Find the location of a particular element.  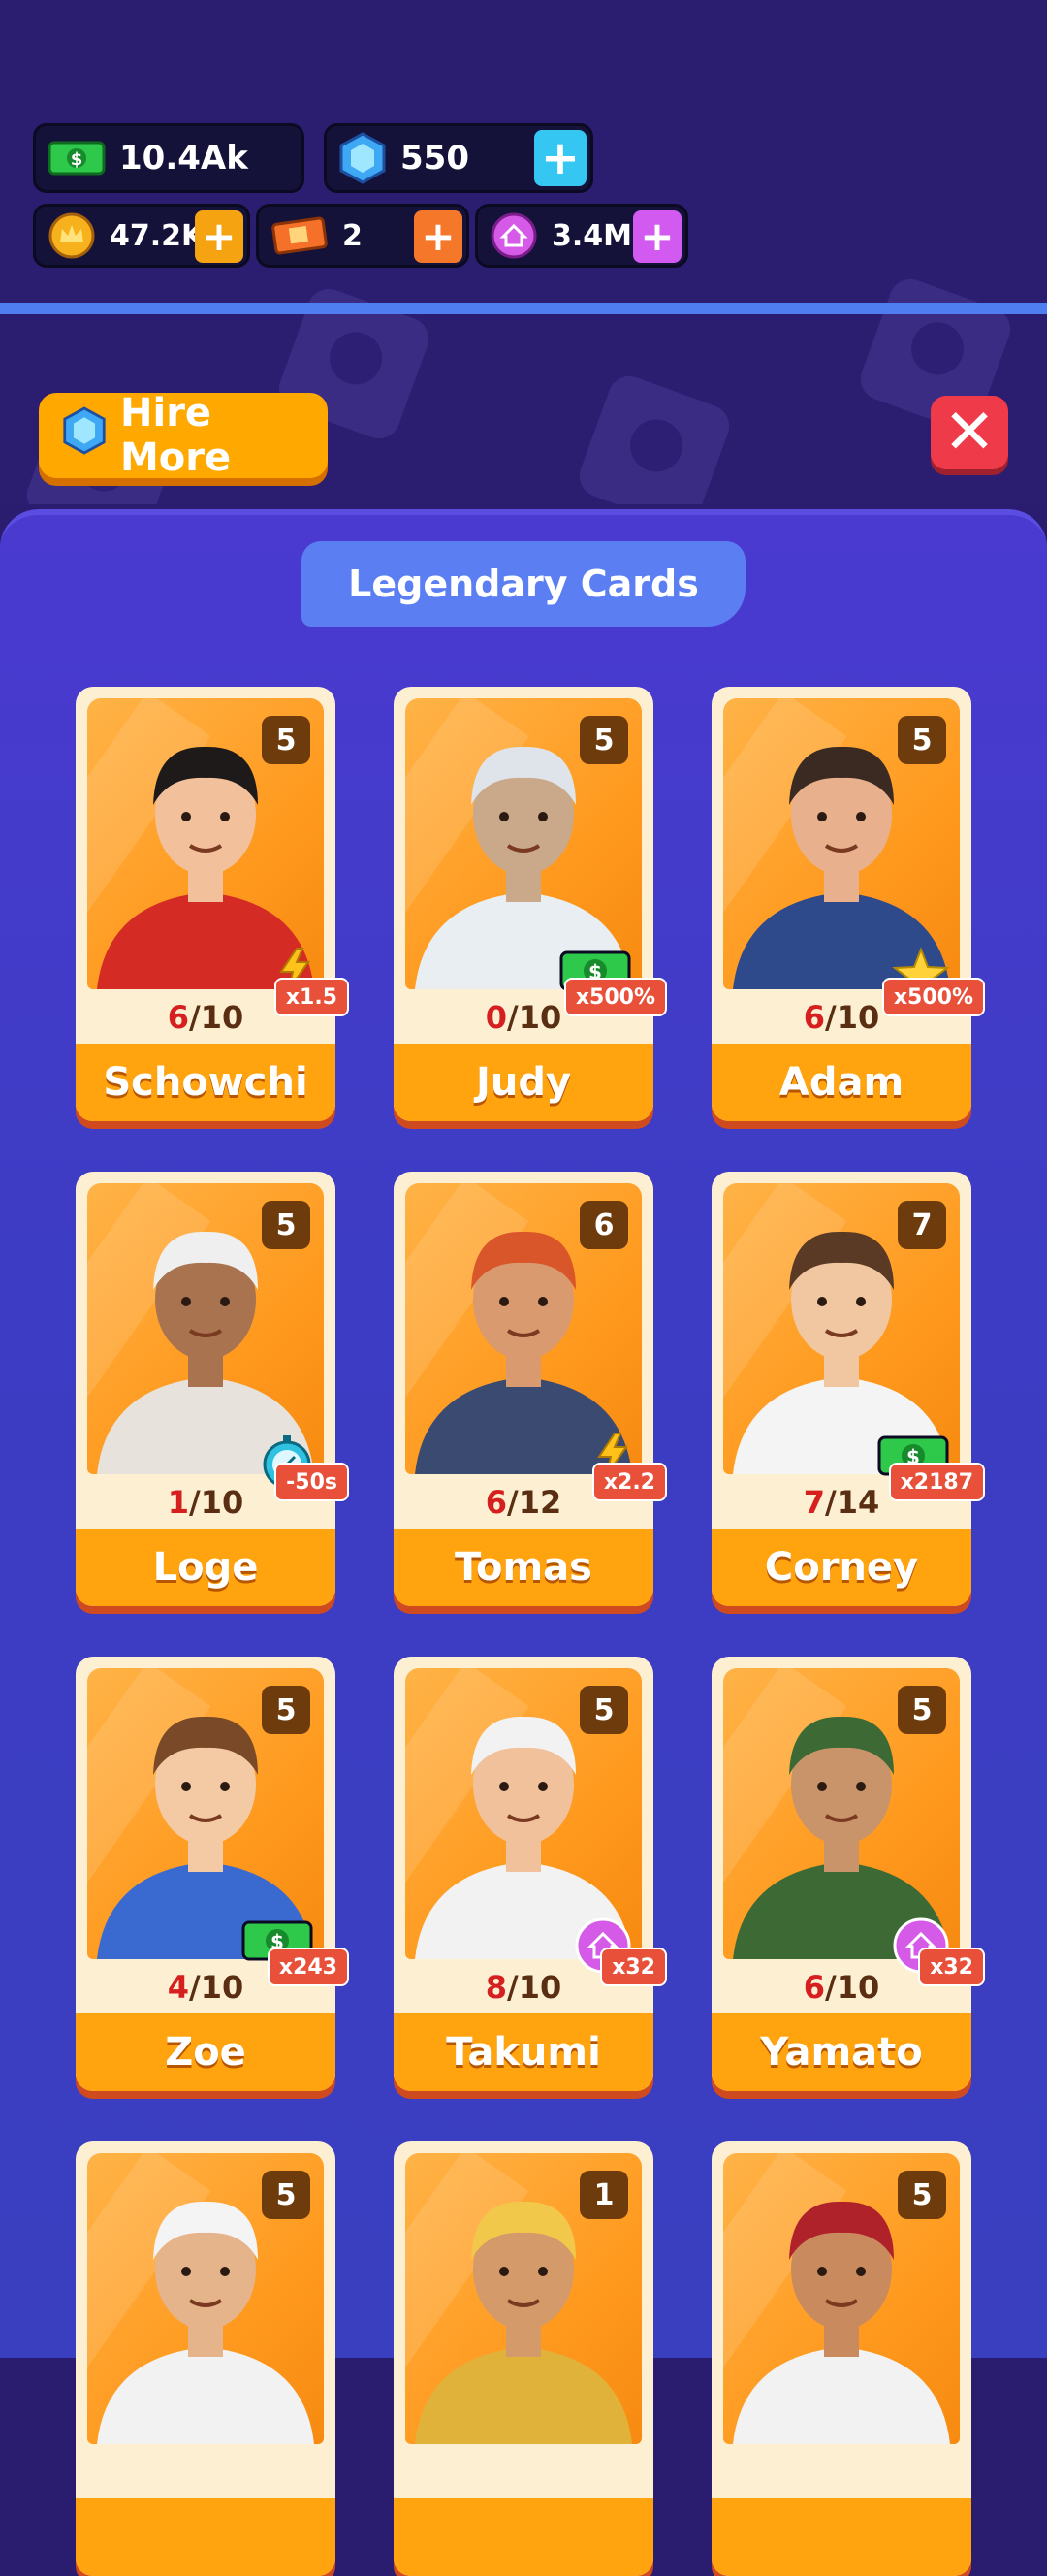

tickets-resource: 2 + is located at coordinates (362, 236).